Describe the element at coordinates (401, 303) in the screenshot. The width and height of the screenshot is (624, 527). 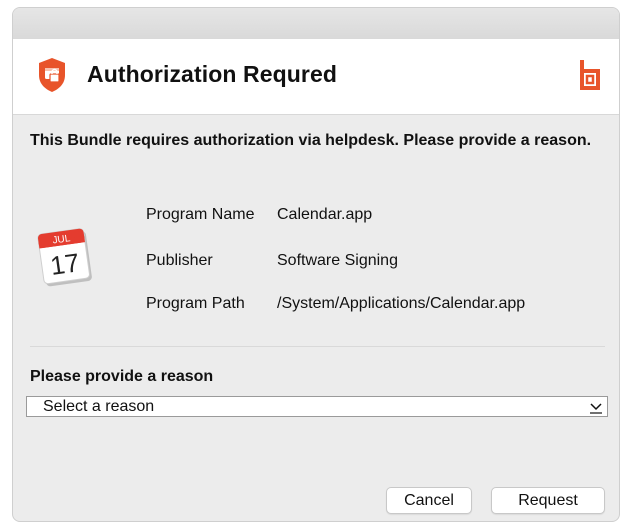
I see `program-path-value: /System/Applications/Calendar.app` at that location.